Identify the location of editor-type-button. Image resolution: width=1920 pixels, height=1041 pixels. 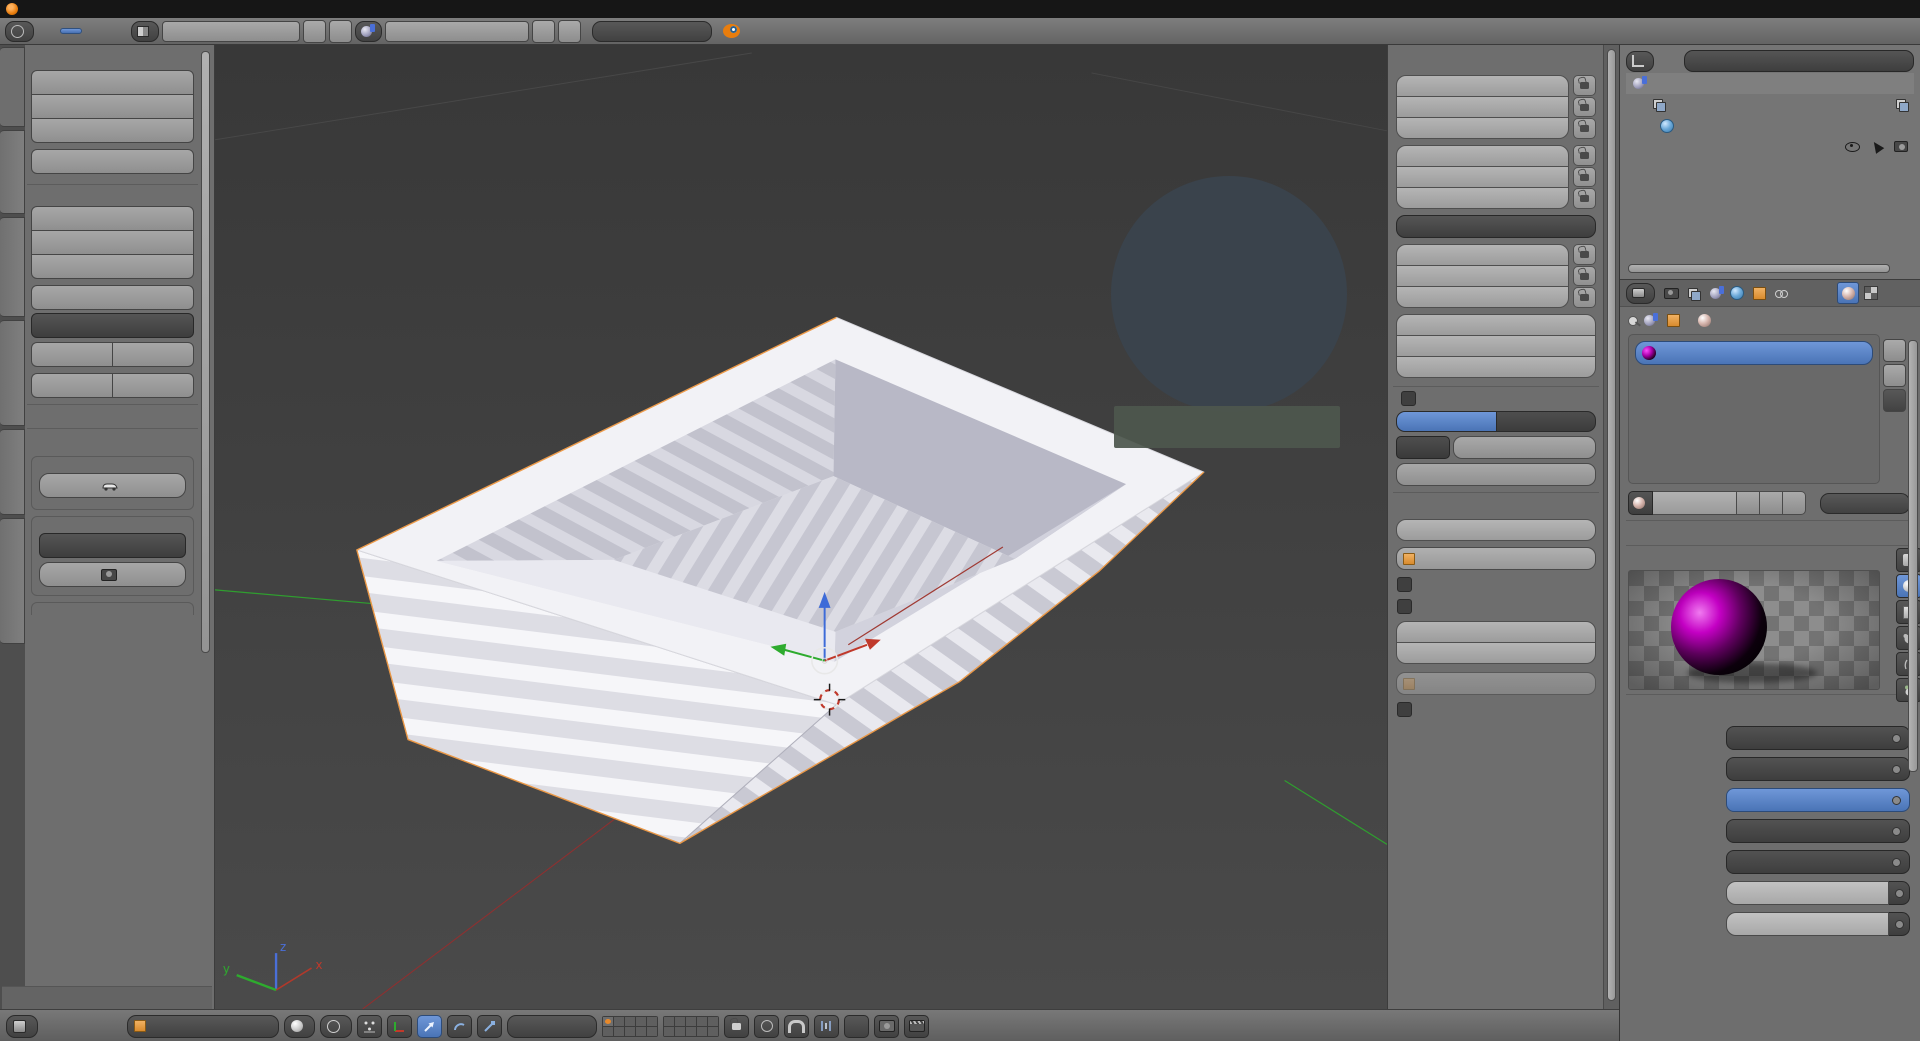
(22, 1026).